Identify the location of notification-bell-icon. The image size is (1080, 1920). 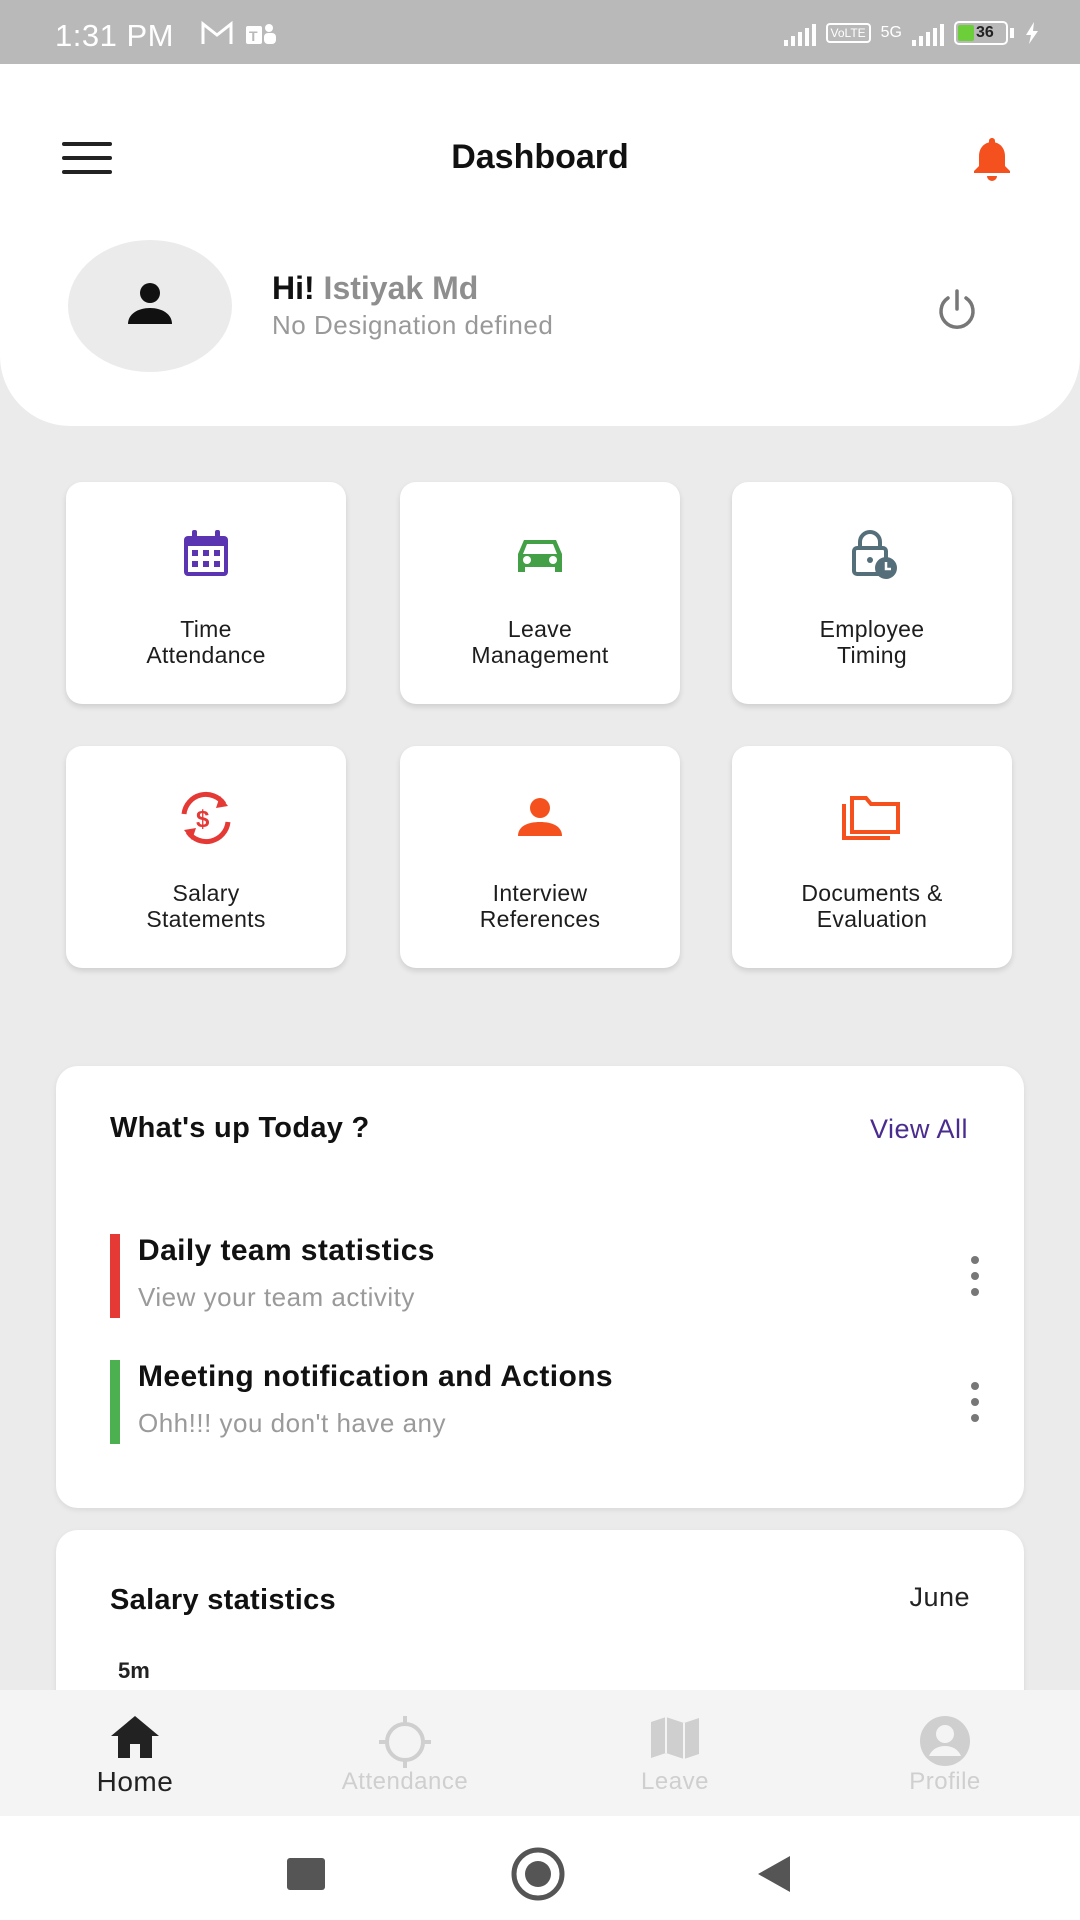
(992, 158).